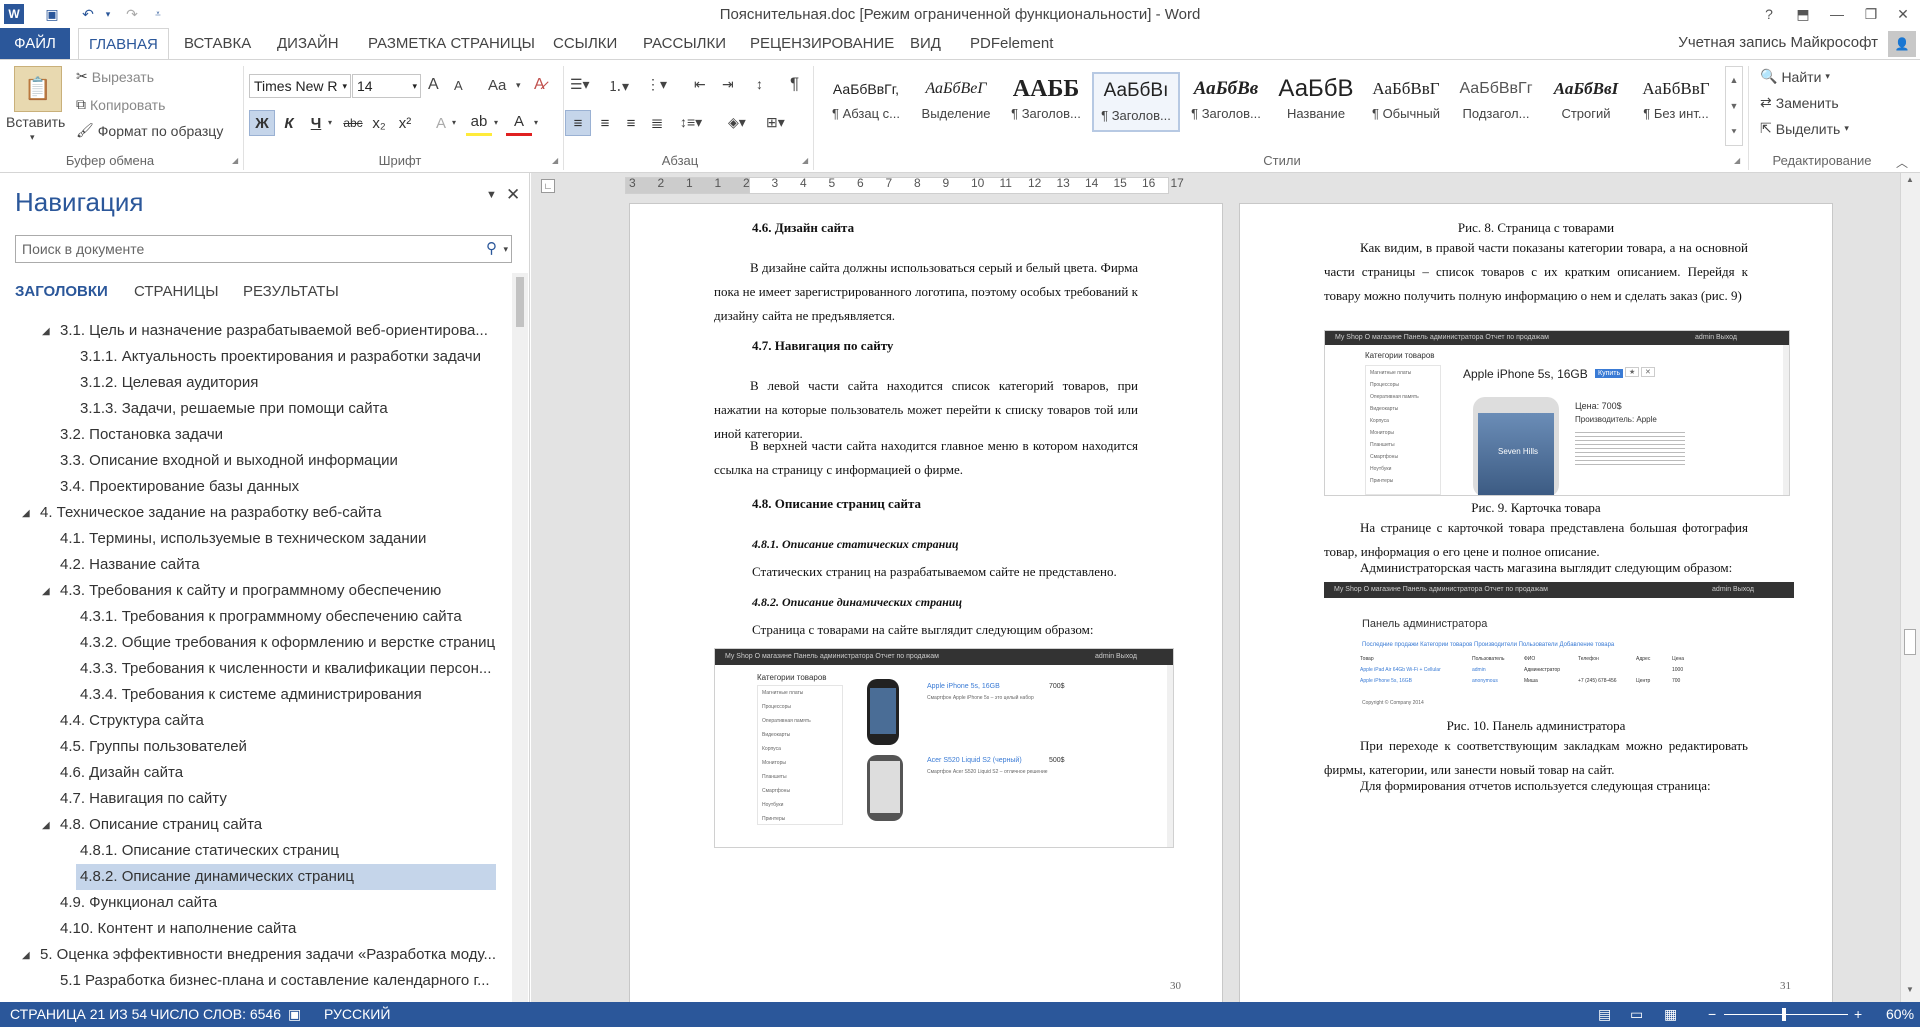 The width and height of the screenshot is (1920, 1027). Describe the element at coordinates (491, 249) in the screenshot. I see `search-icon: ⚲` at that location.